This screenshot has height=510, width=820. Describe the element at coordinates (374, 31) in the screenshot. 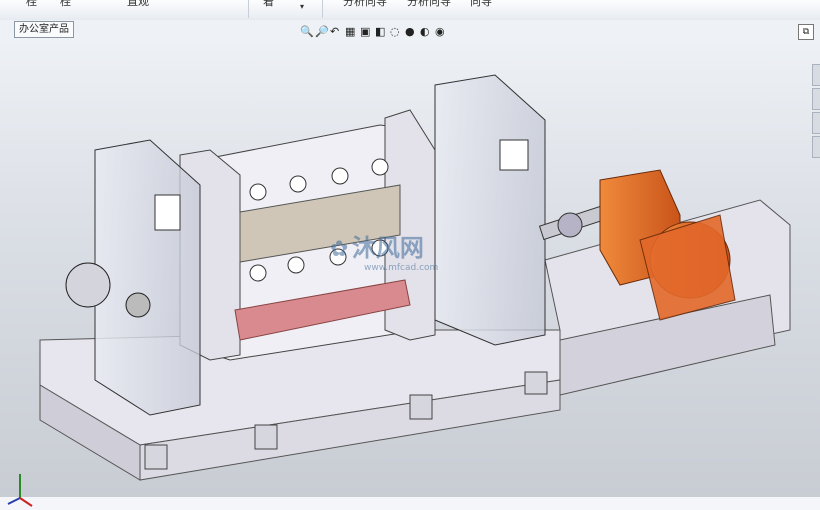

I see `heads-up-view-toolbar: 🔍 🔎 ↶ ▦ ▣ ◧ ◌ ● ◐ ◉` at that location.